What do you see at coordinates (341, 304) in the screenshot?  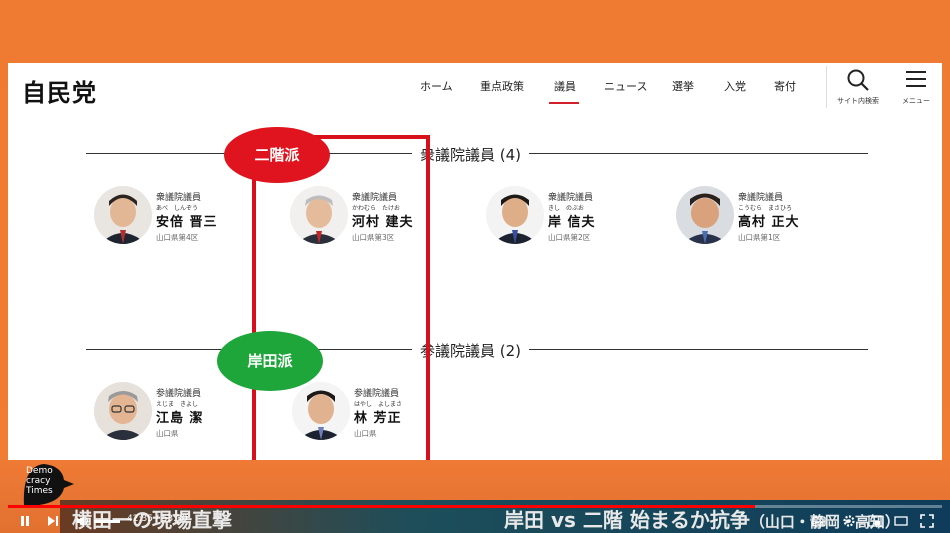 I see `highlight-box` at bounding box center [341, 304].